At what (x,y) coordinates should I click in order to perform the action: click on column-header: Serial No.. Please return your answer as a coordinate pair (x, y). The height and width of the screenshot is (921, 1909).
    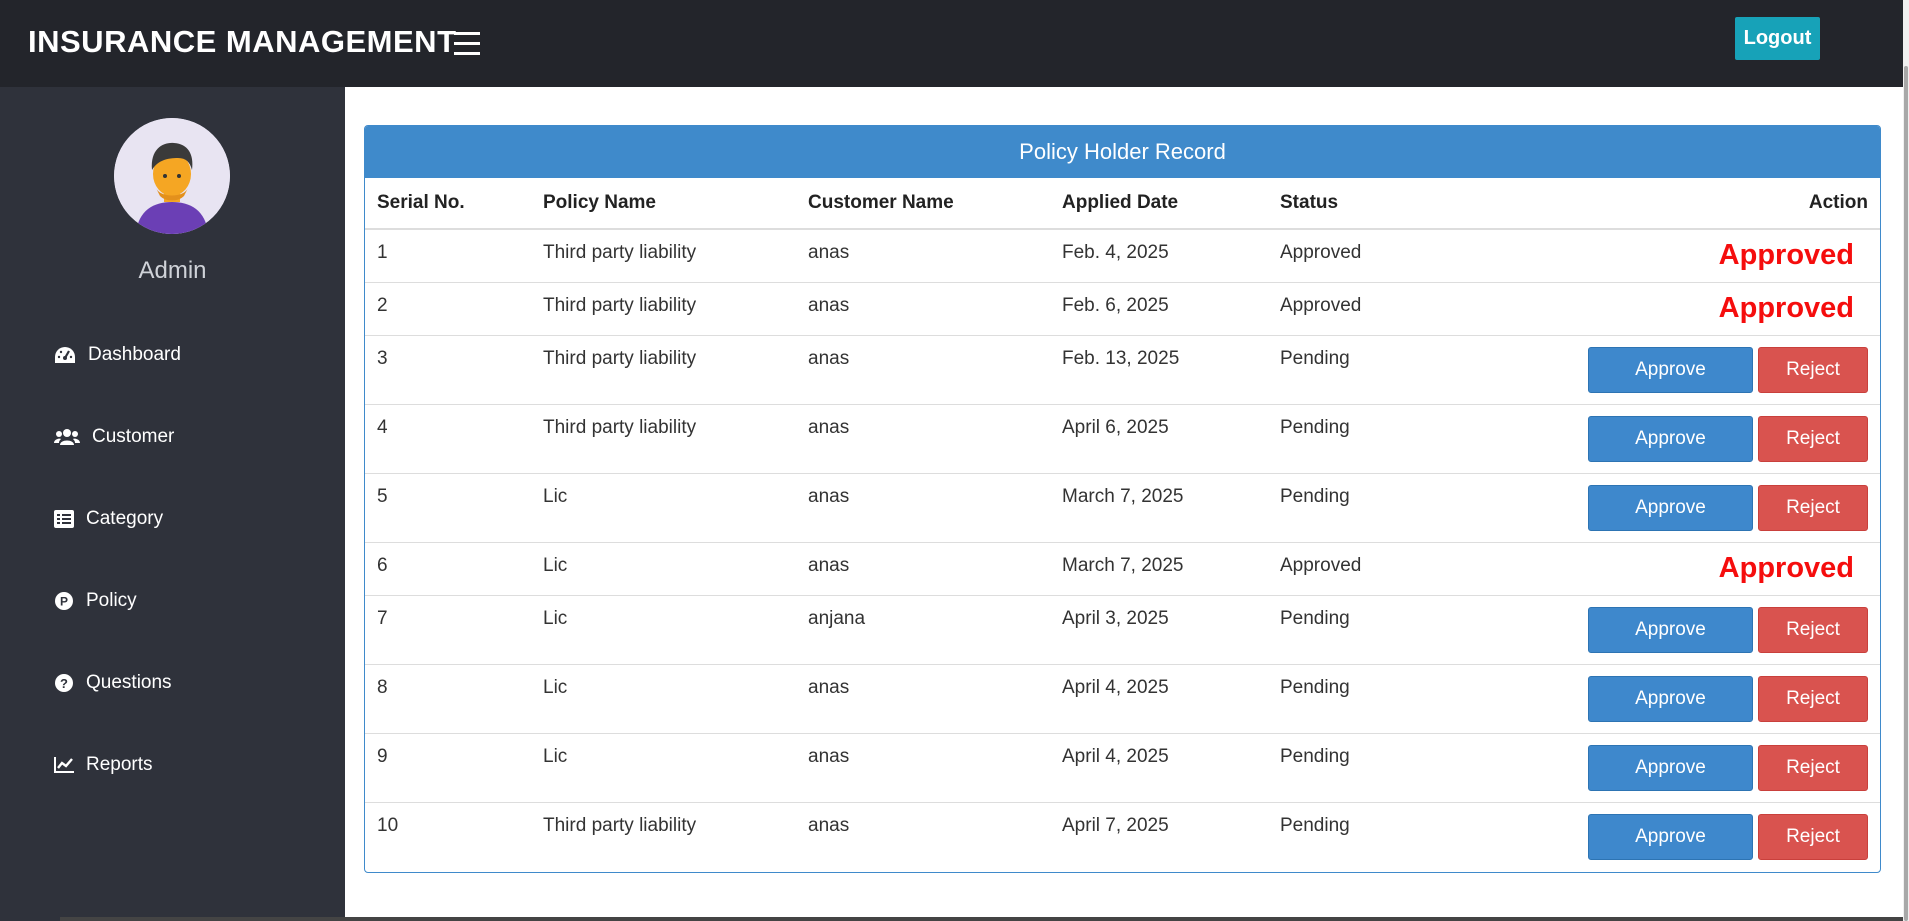
    Looking at the image, I should click on (448, 204).